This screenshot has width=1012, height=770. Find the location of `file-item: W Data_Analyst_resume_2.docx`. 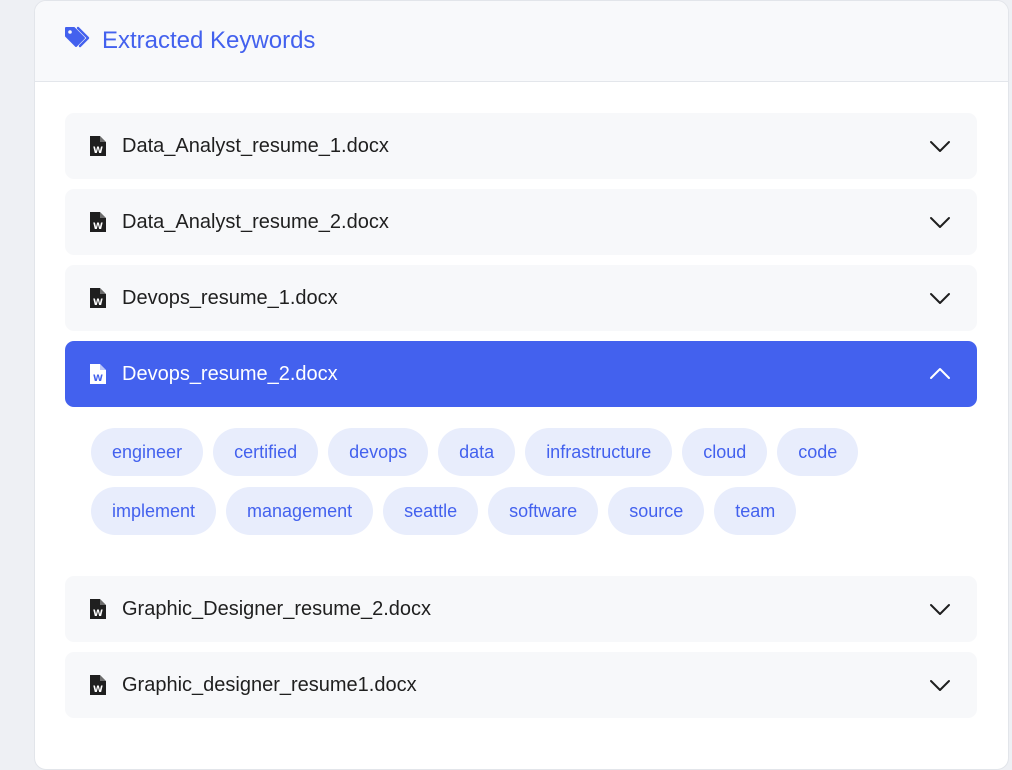

file-item: W Data_Analyst_resume_2.docx is located at coordinates (521, 222).